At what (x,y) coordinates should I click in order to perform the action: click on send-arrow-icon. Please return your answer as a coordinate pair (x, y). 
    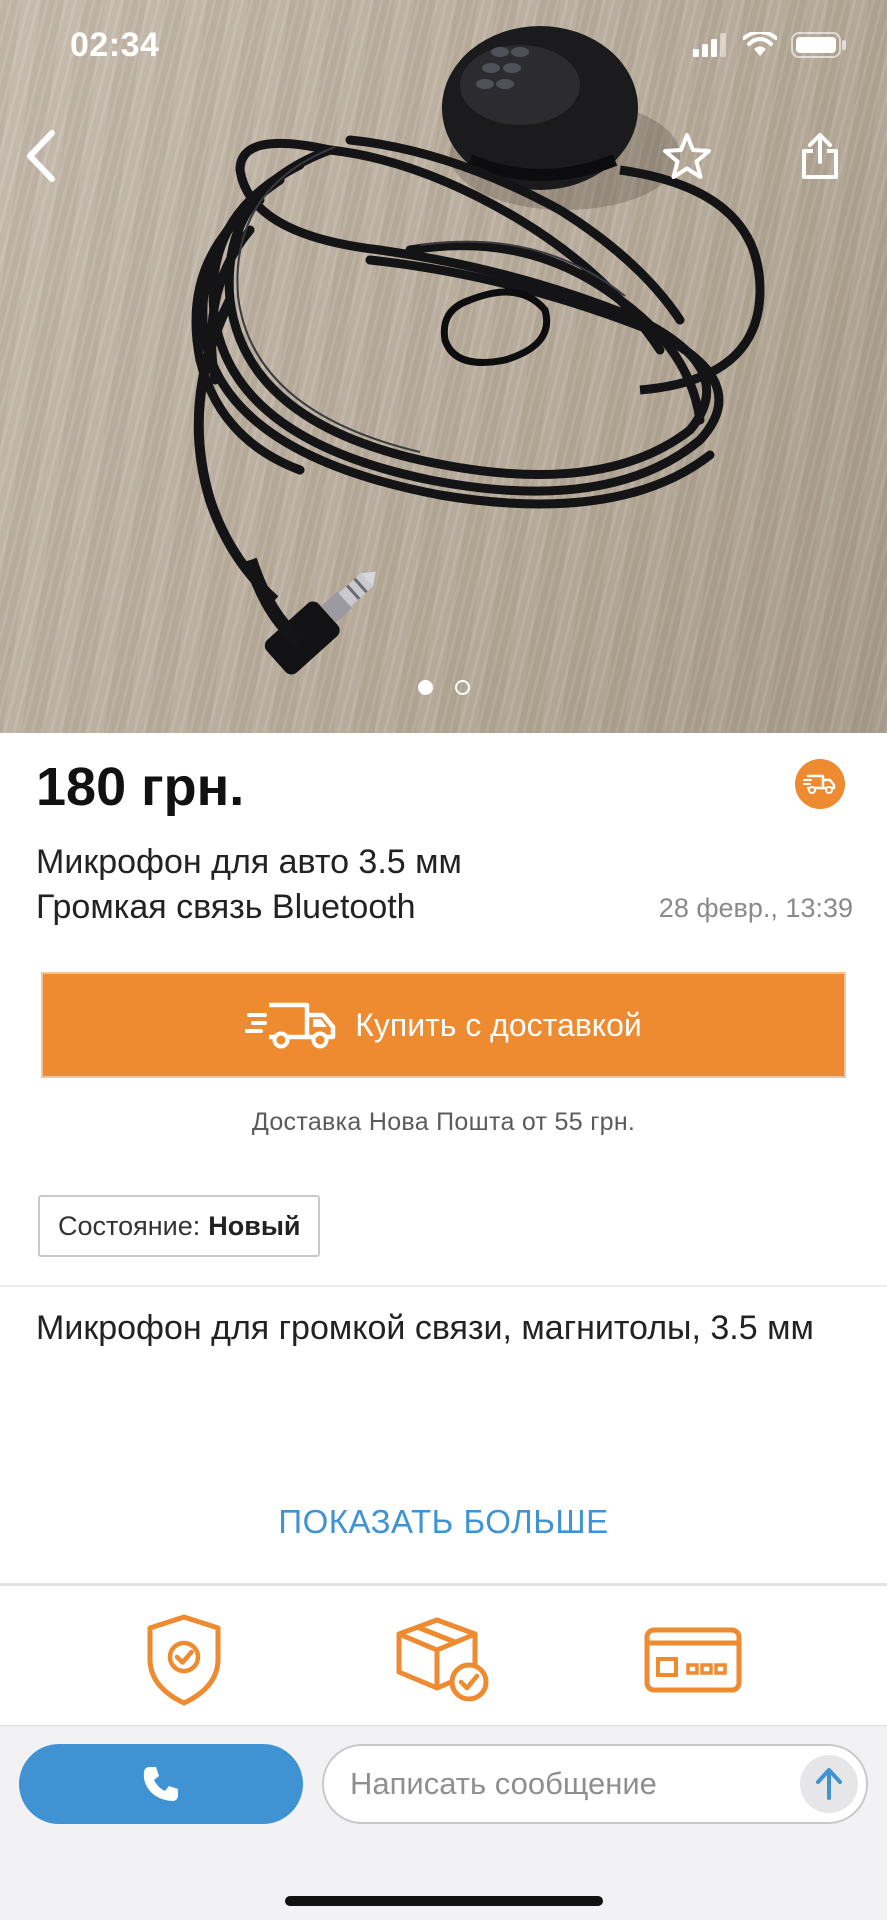
    Looking at the image, I should click on (829, 1784).